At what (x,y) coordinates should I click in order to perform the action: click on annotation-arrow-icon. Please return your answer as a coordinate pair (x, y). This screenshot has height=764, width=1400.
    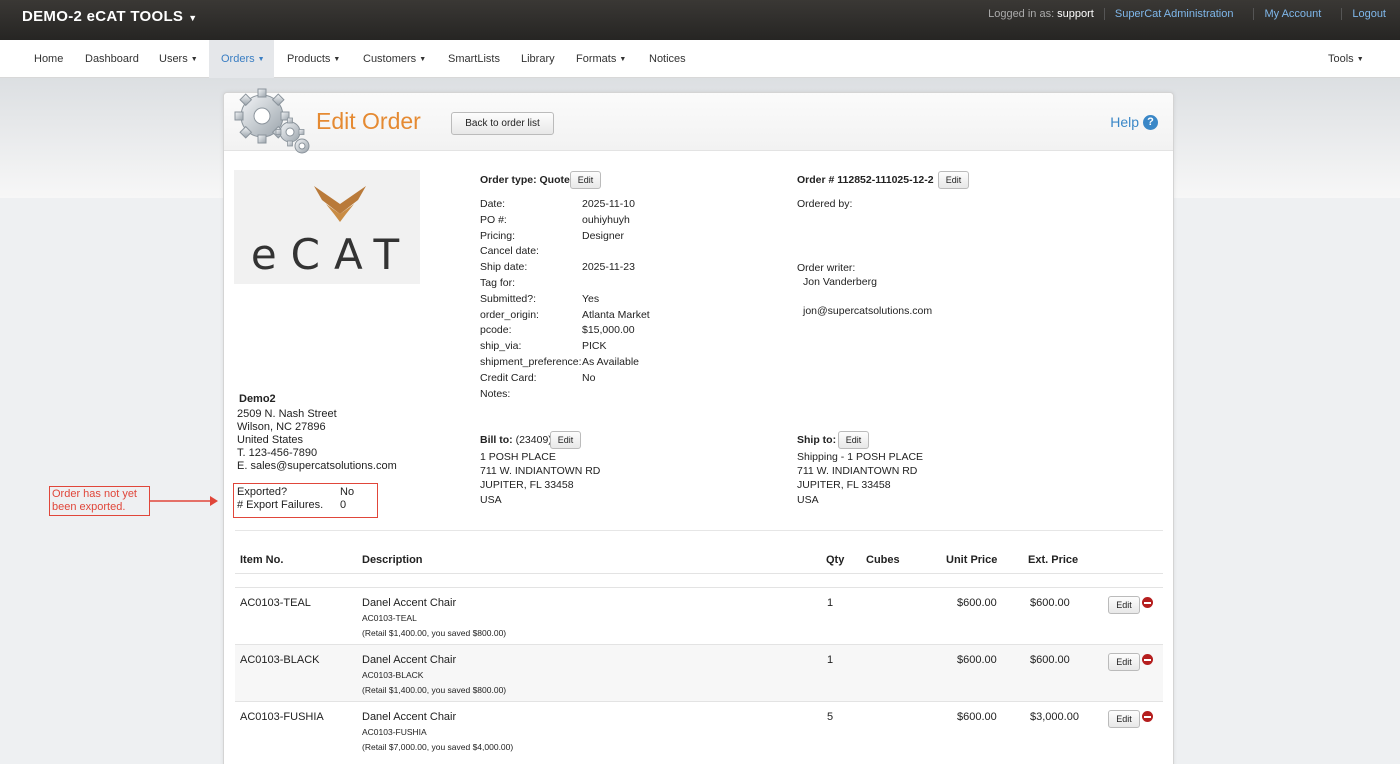
    Looking at the image, I should click on (184, 501).